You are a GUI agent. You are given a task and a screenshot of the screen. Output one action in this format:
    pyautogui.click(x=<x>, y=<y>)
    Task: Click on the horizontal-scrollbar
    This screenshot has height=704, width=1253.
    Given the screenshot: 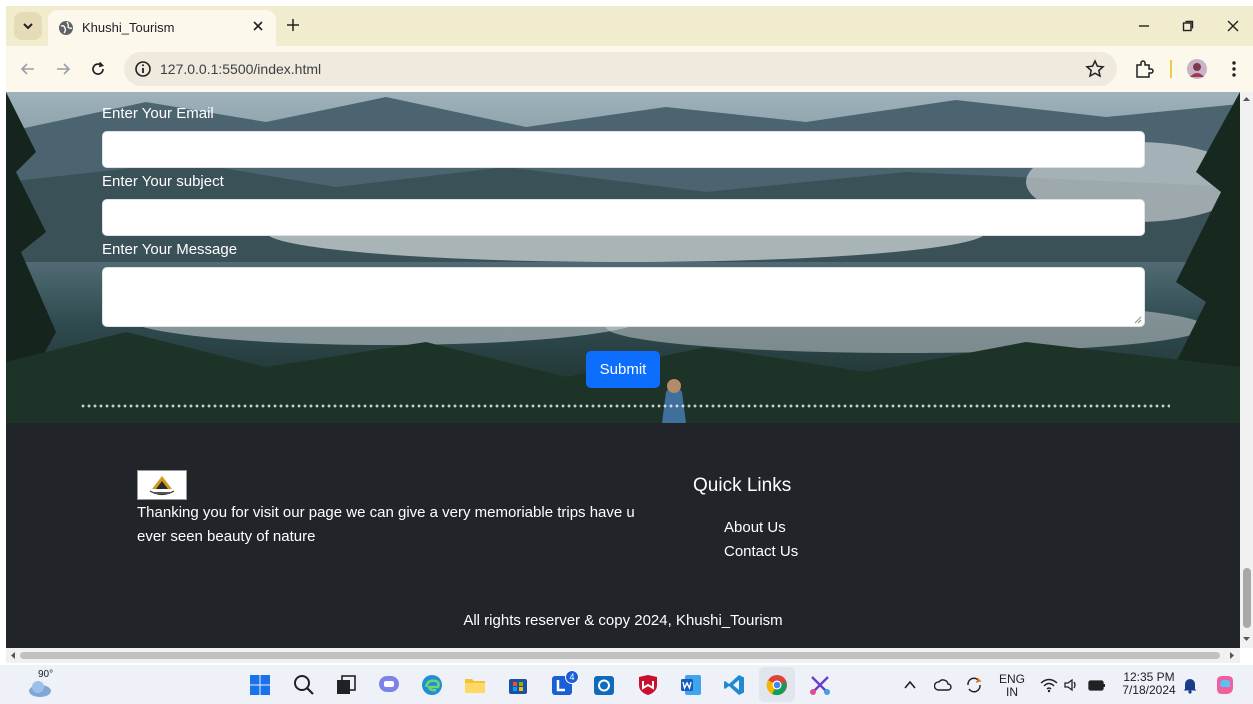 What is the action you would take?
    pyautogui.click(x=623, y=655)
    